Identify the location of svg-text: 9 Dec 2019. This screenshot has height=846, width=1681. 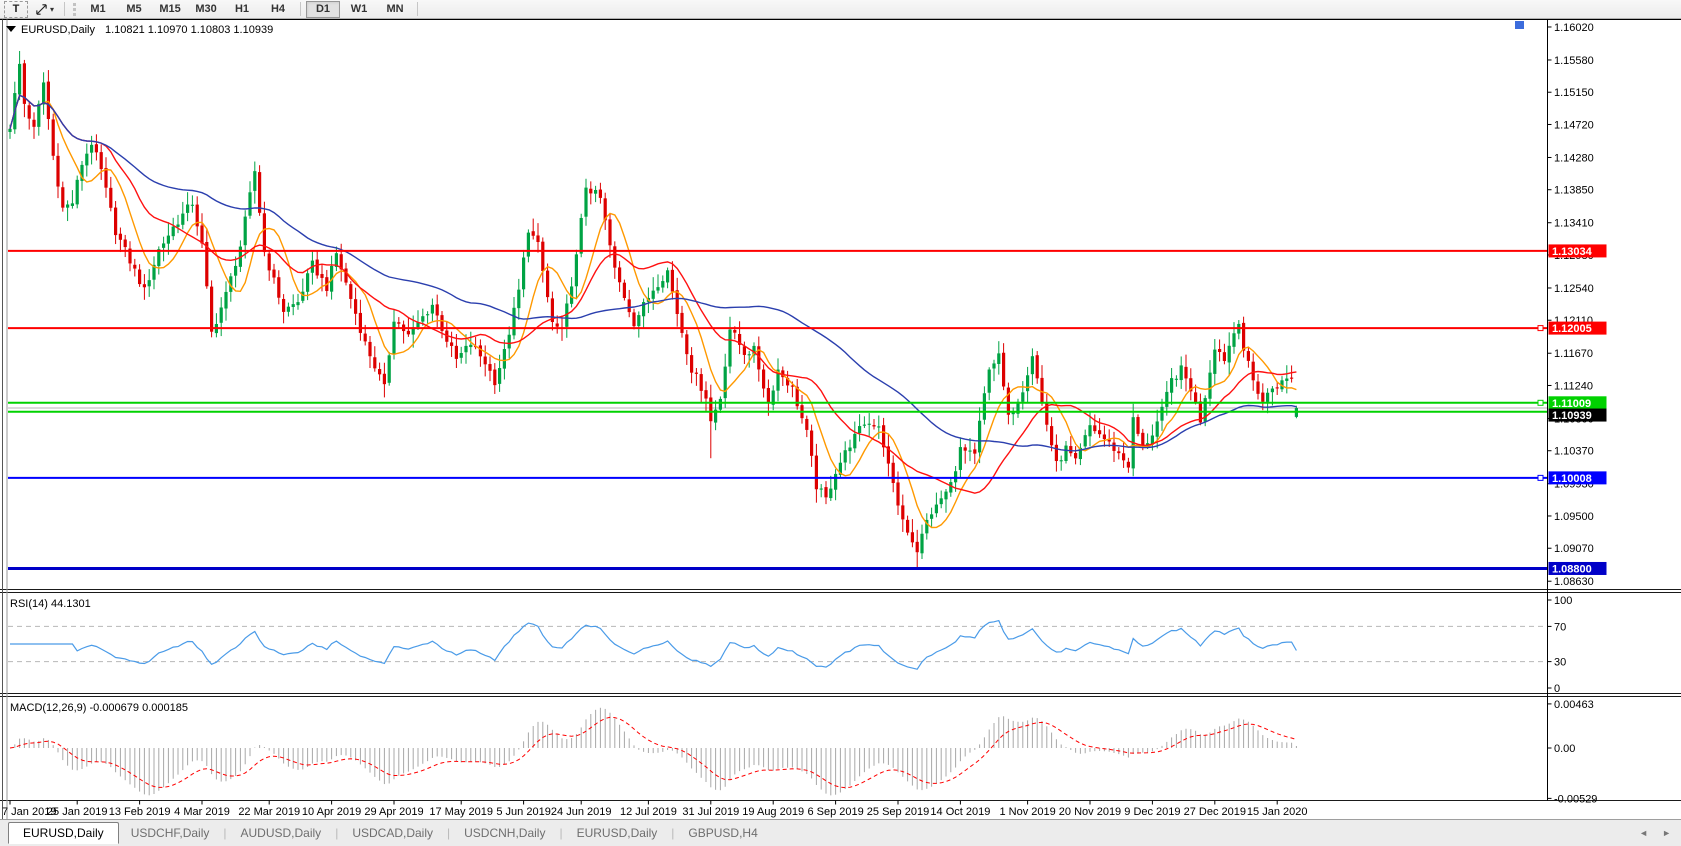
(1152, 812).